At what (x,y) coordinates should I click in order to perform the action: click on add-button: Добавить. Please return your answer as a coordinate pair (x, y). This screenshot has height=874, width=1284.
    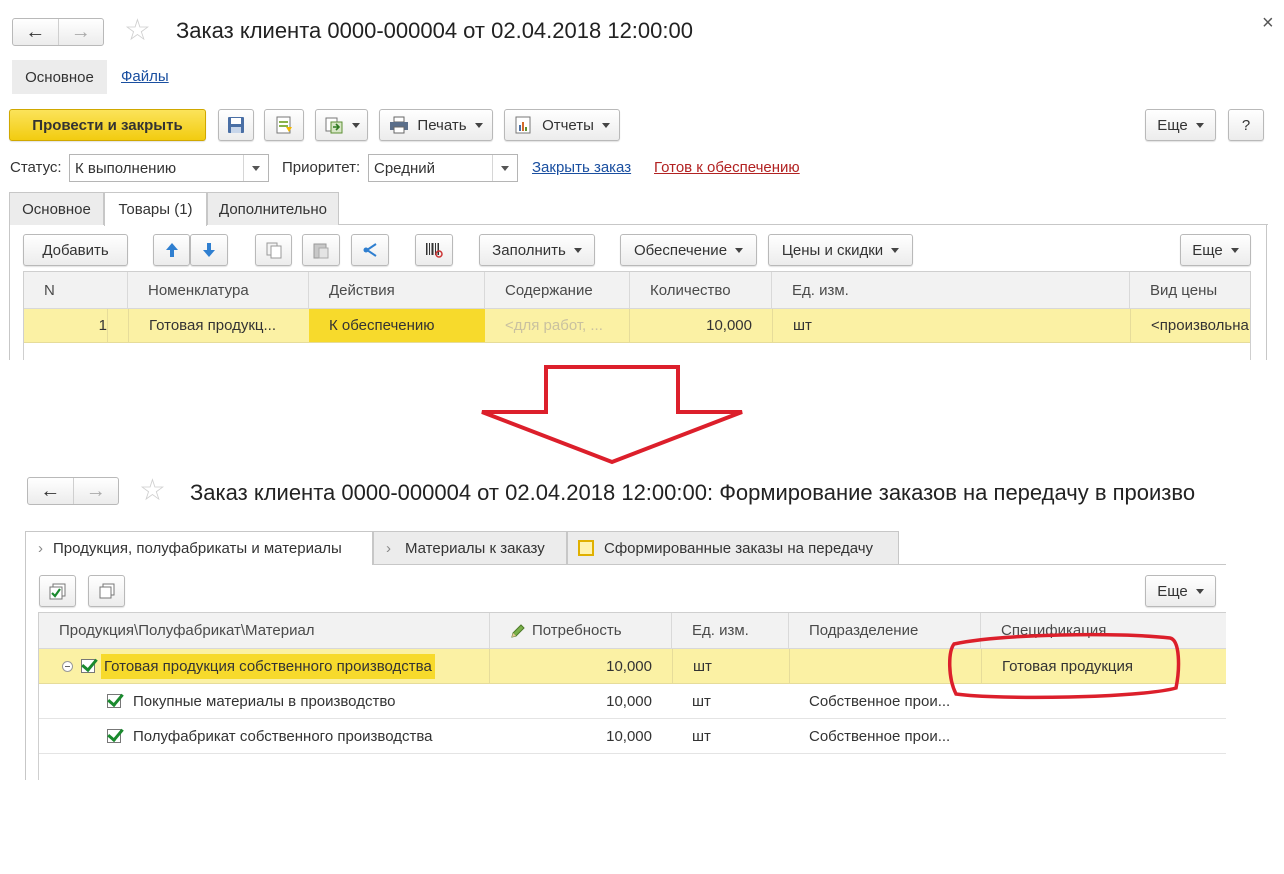
    Looking at the image, I should click on (75, 250).